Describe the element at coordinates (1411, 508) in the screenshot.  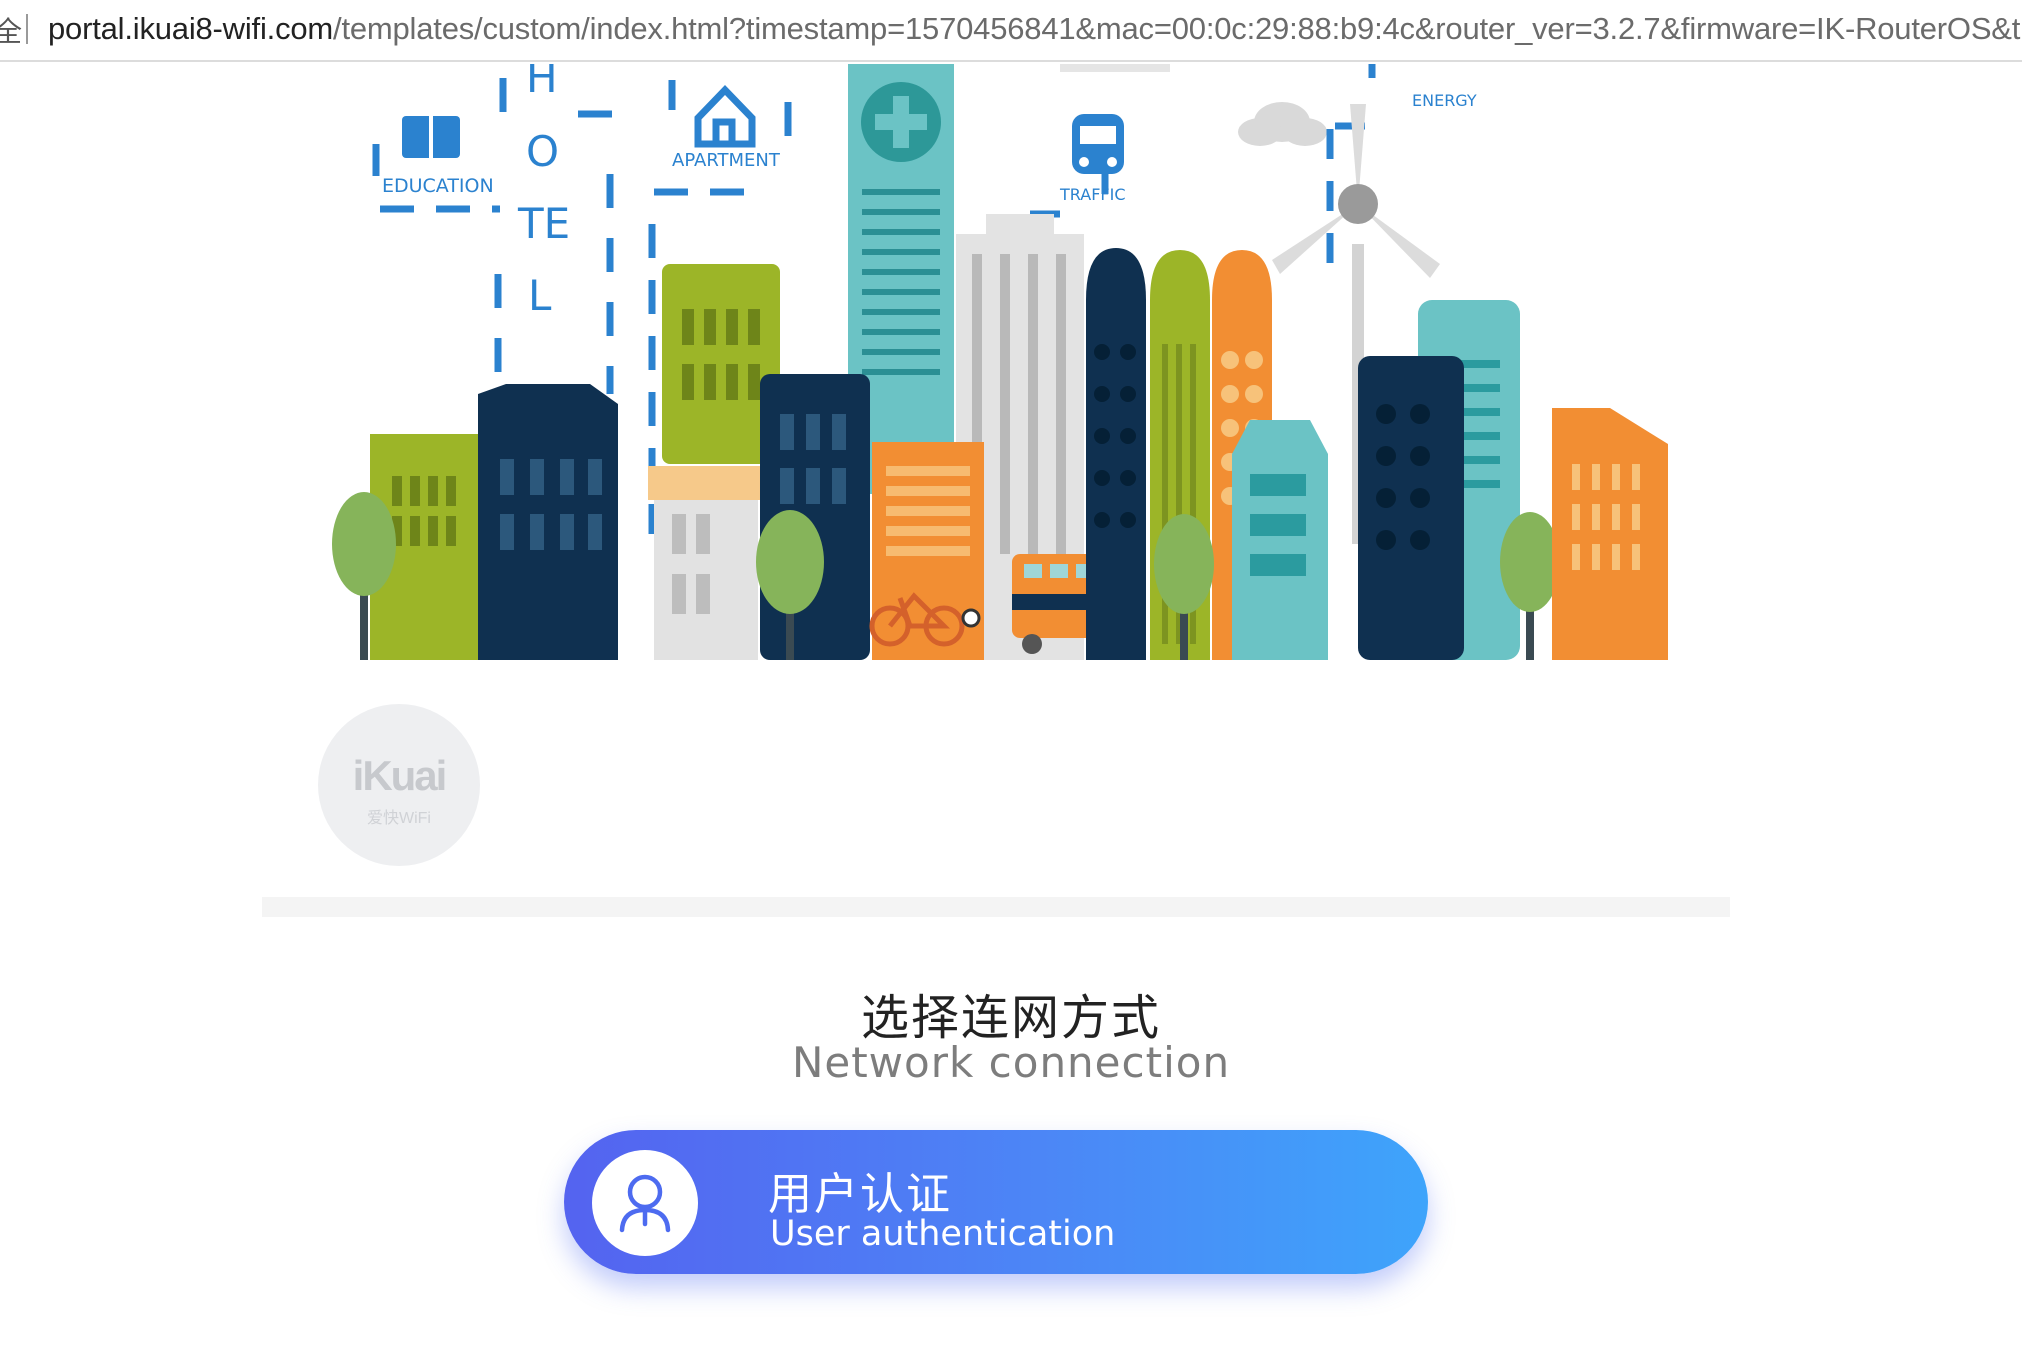
I see `navy-right-building` at that location.